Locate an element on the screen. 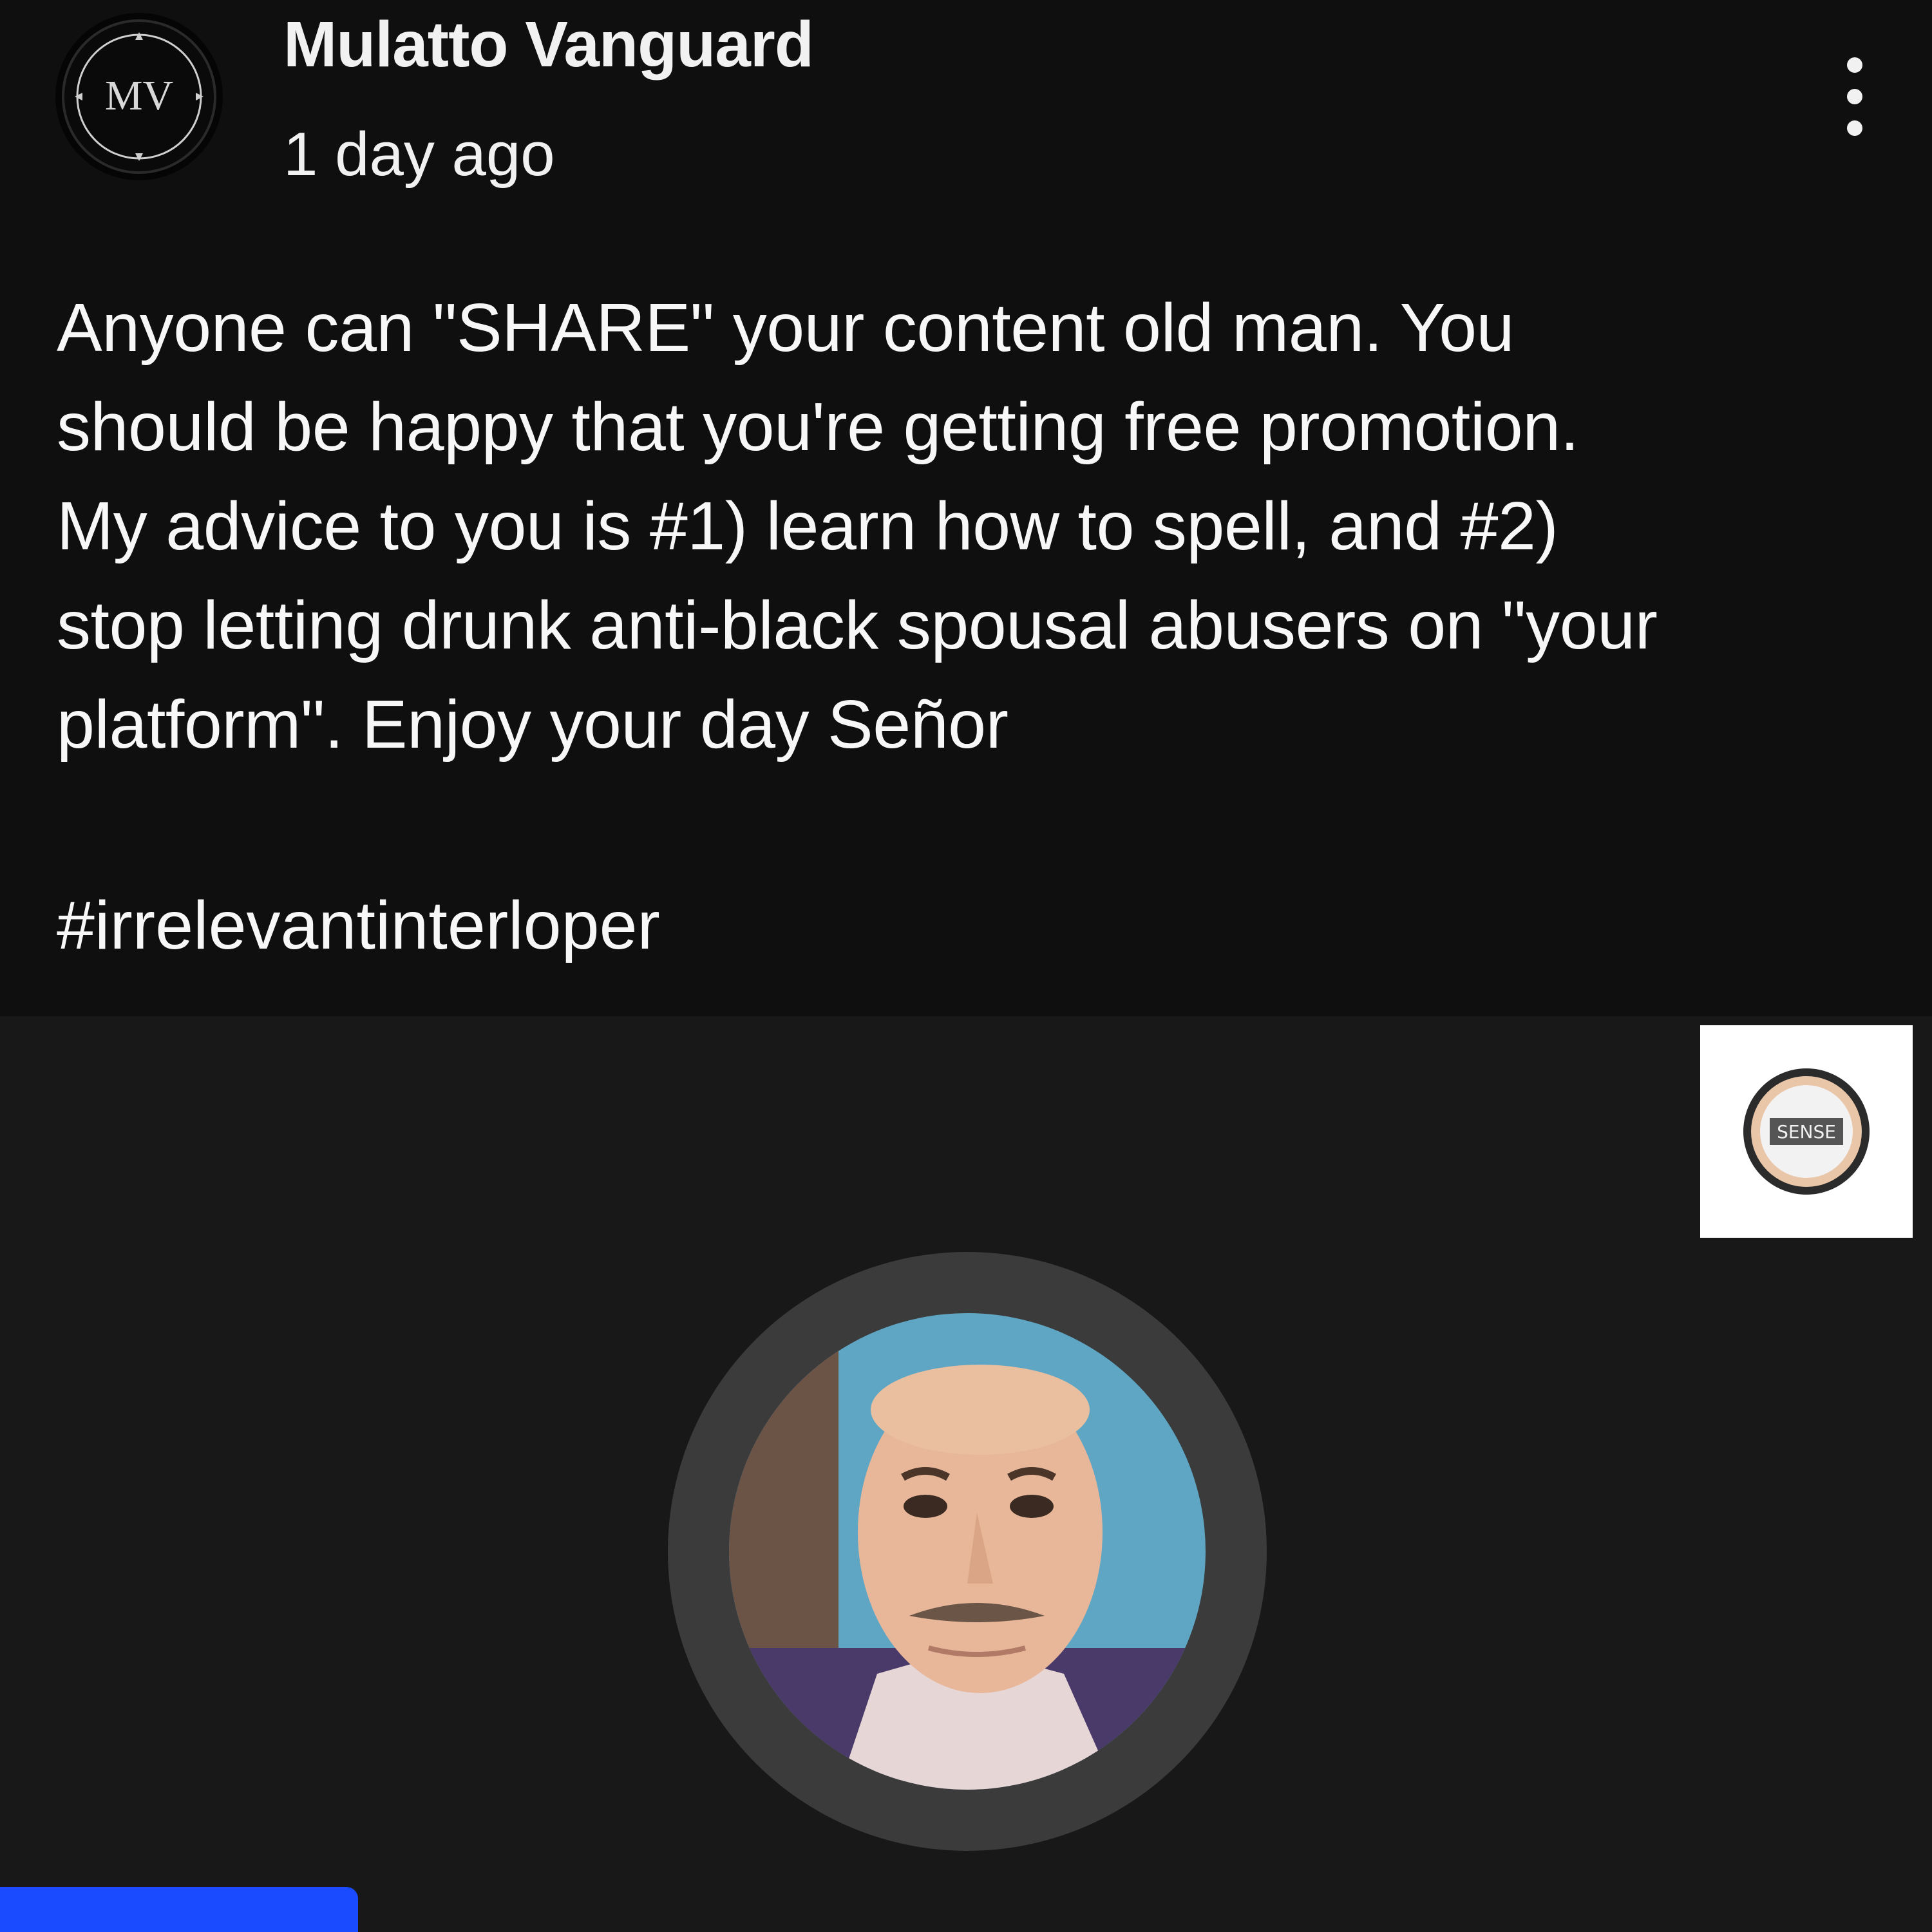  channel-logo-icon: SENSE is located at coordinates (1806, 1131).